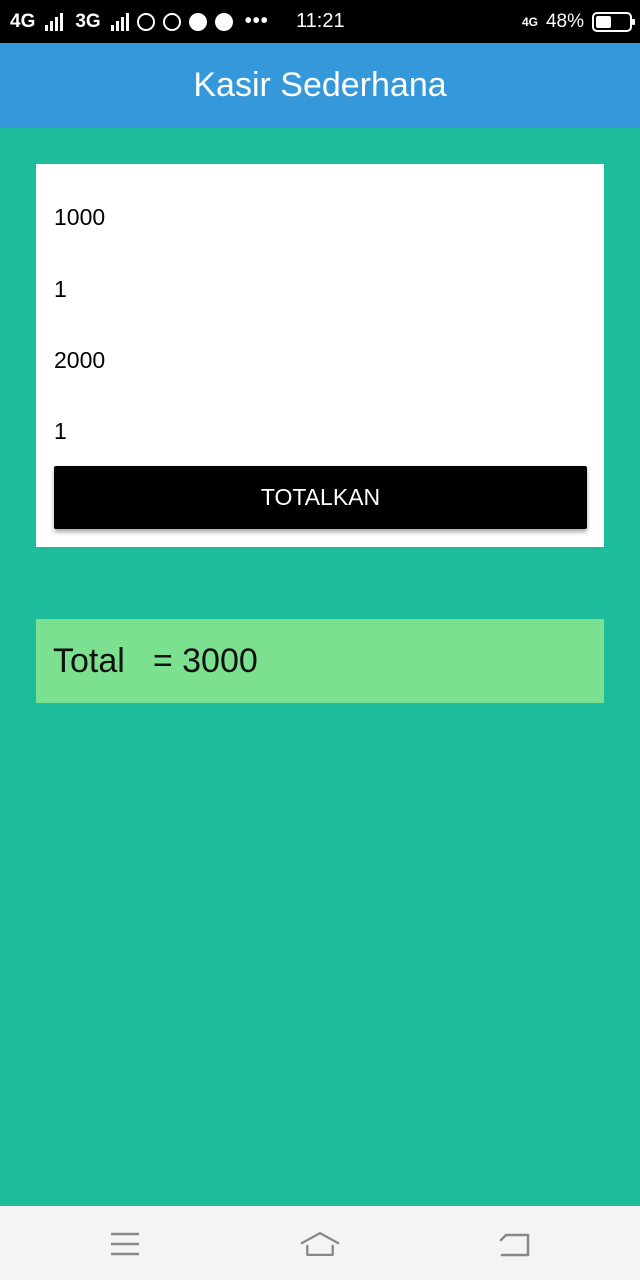  Describe the element at coordinates (564, 21) in the screenshot. I see `battery-percent: 48%` at that location.